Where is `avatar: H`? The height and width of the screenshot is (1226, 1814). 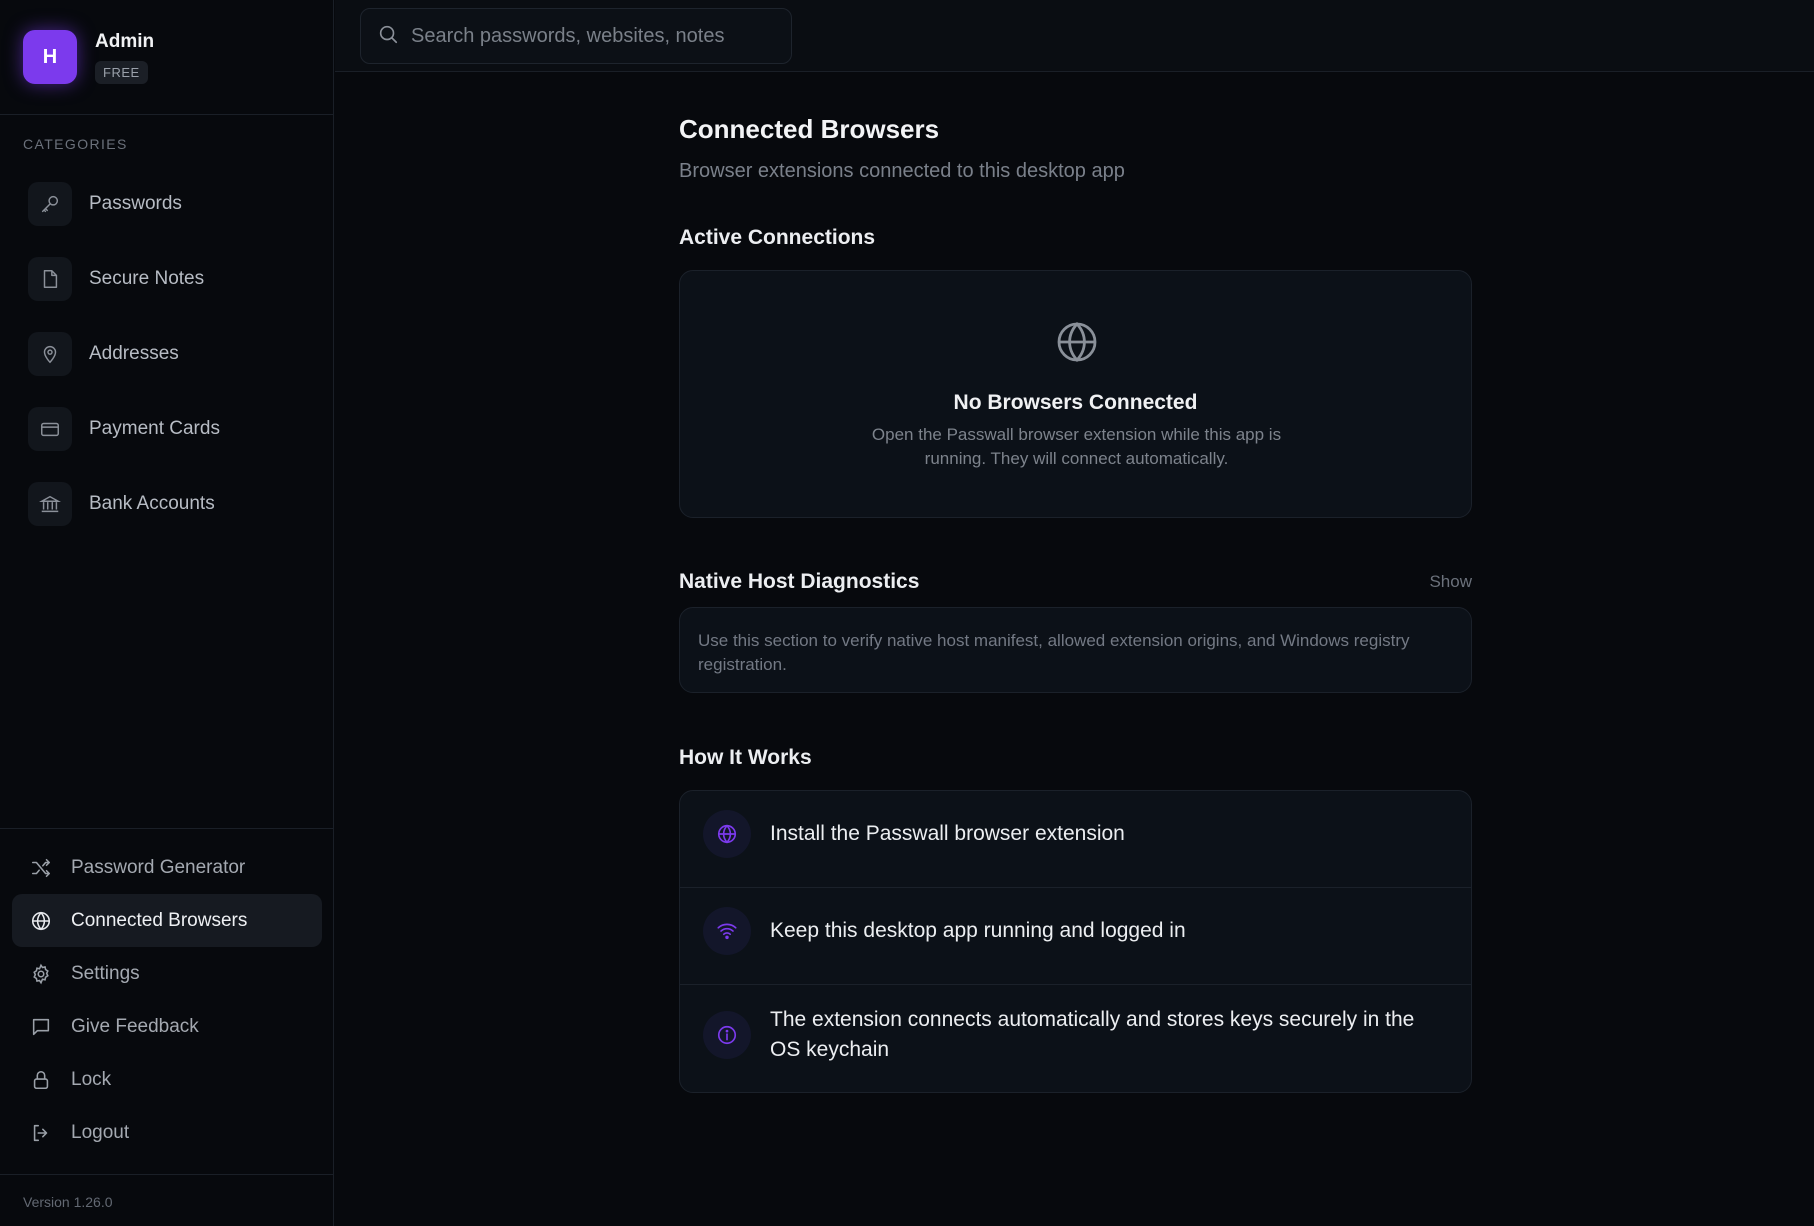
avatar: H is located at coordinates (50, 57).